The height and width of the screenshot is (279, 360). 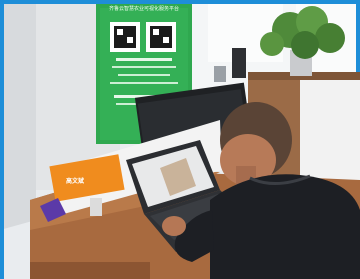 I want to click on name-sign-text: 高文斌, so click(x=75, y=181).